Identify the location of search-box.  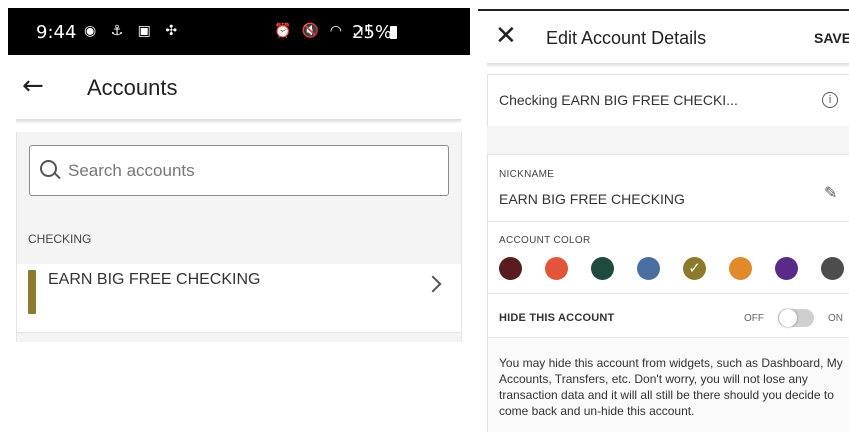
(239, 170).